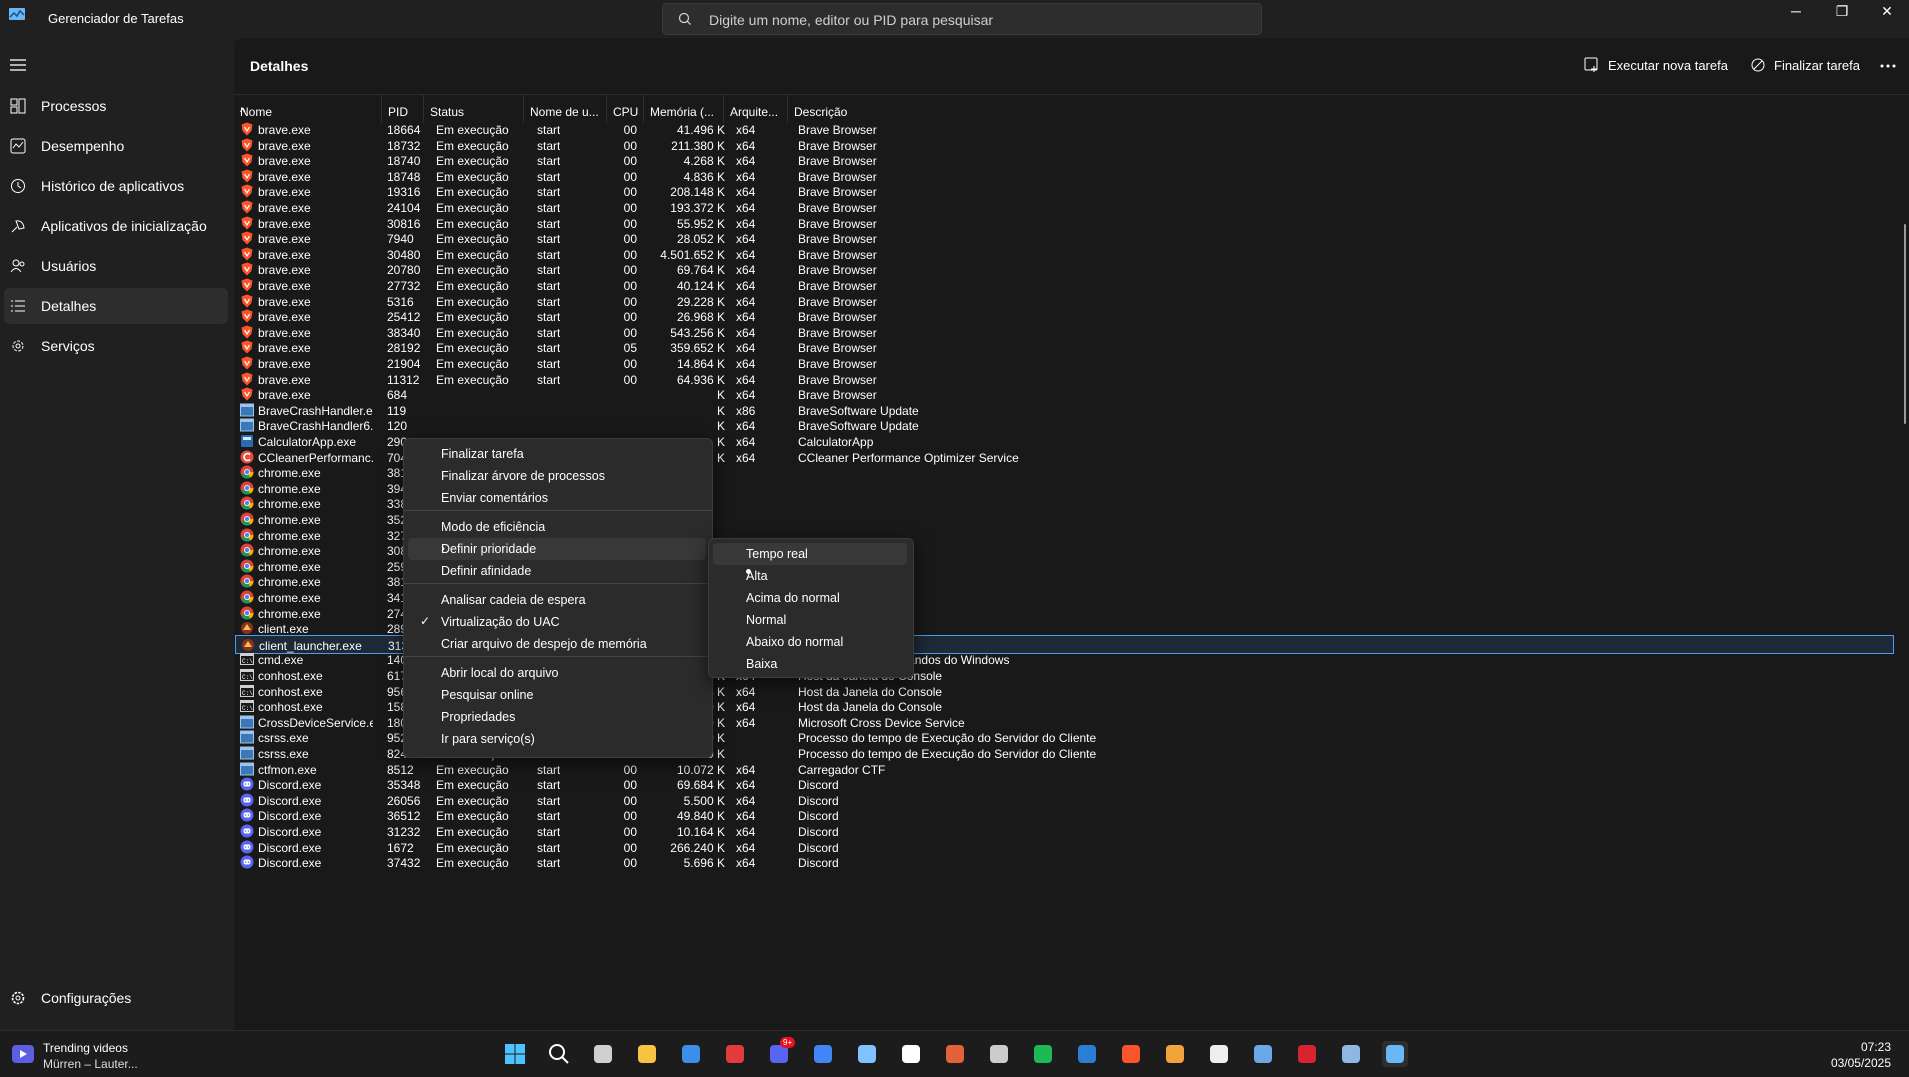  I want to click on priority-option: Normal, so click(810, 620).